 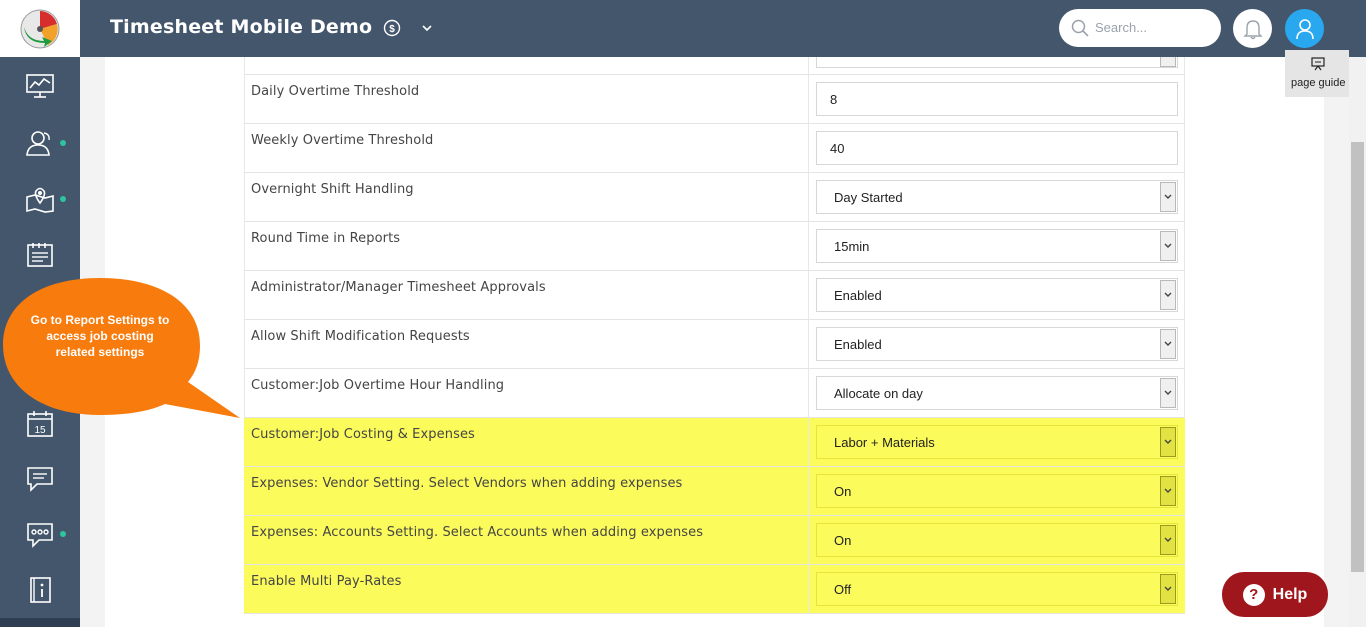 I want to click on help-question-icon: ?, so click(x=1253, y=594).